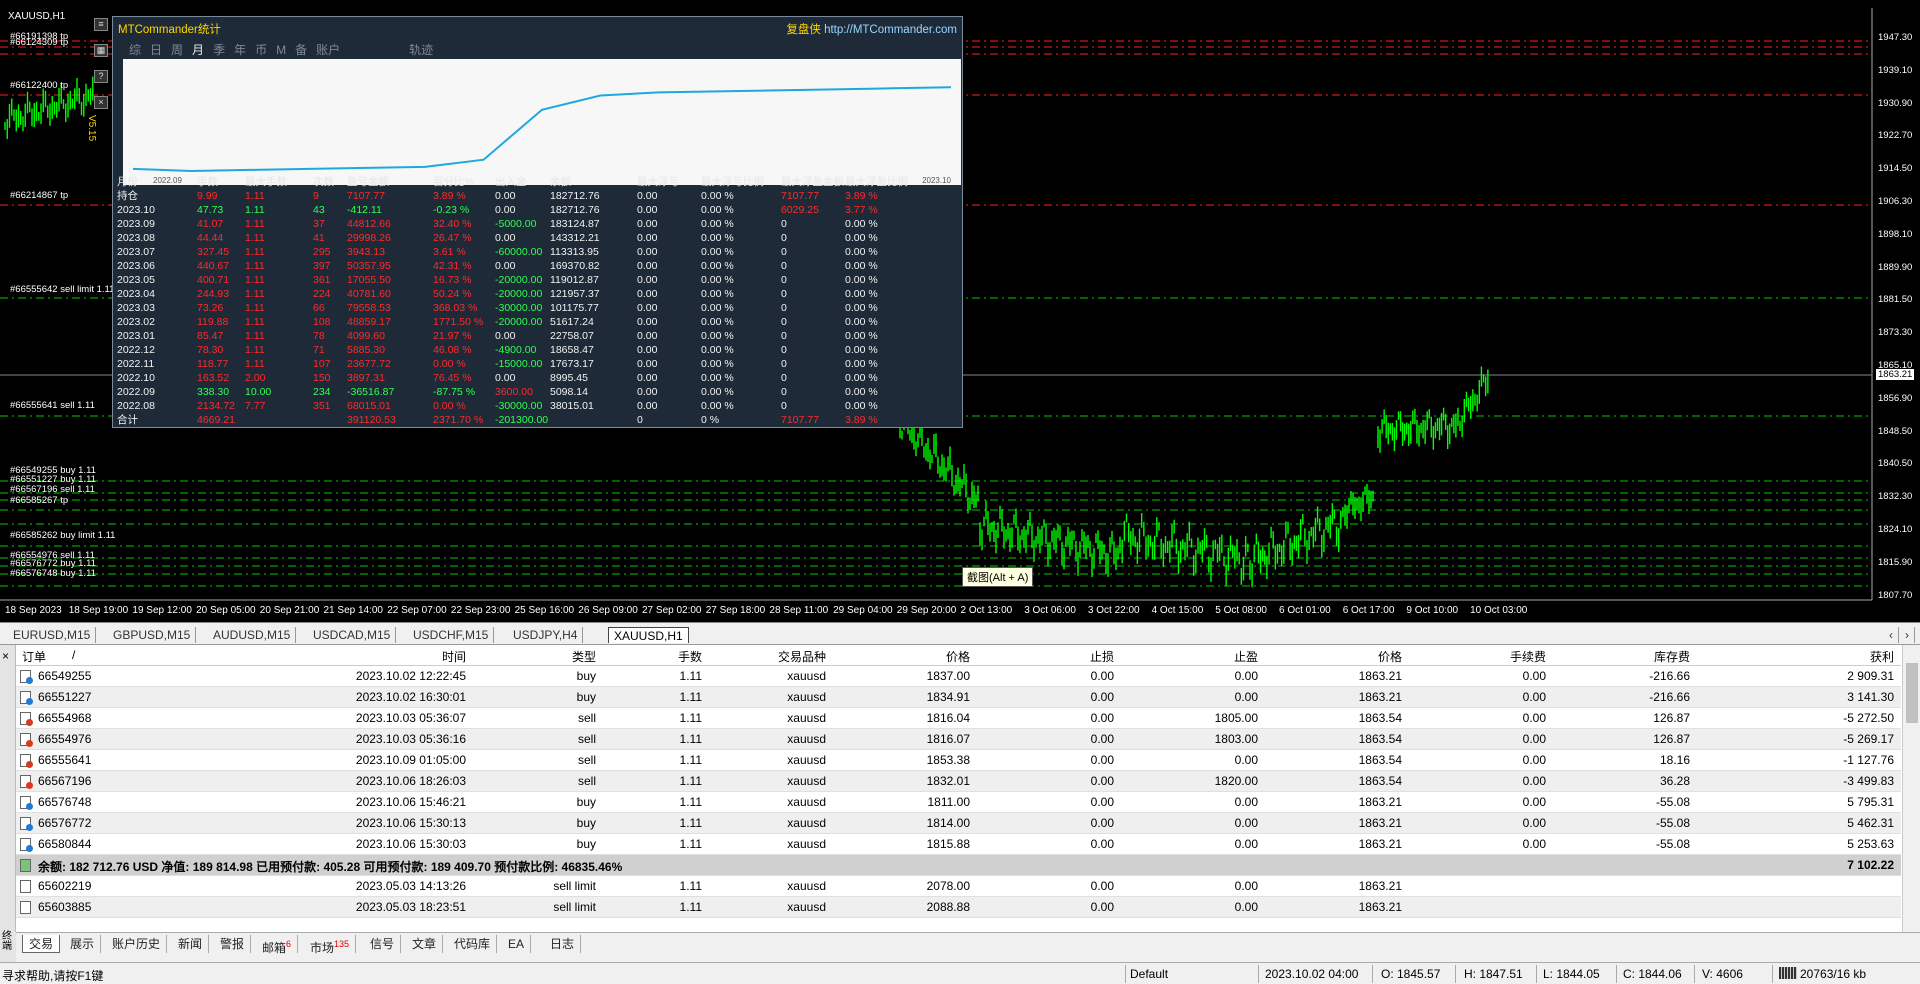 The width and height of the screenshot is (1920, 984). I want to click on terminal-tab: 日志, so click(563, 944).